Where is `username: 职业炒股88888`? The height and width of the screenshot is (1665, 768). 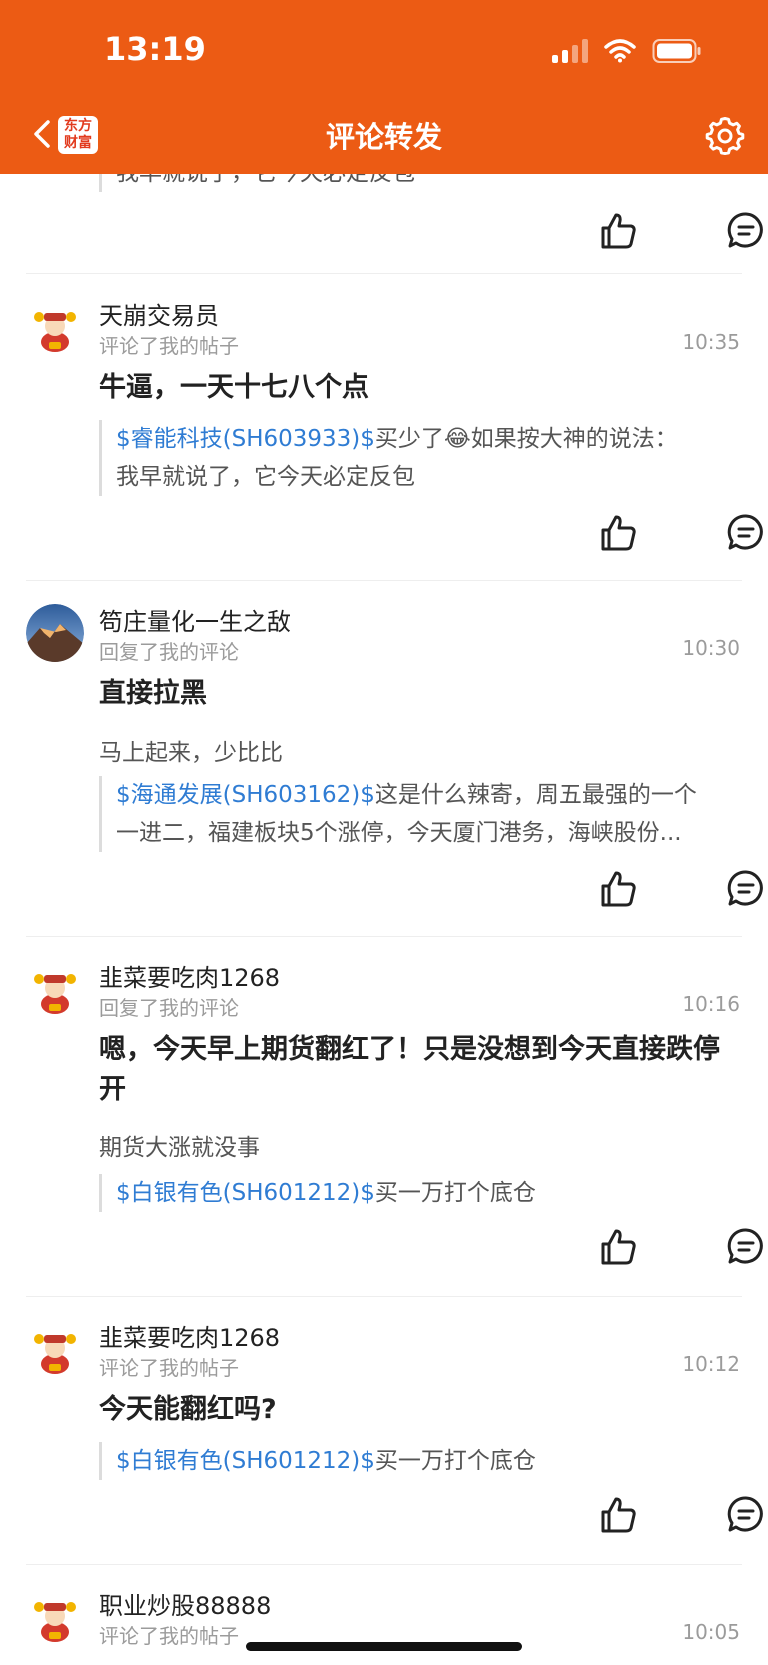
username: 职业炒股88888 is located at coordinates (185, 1603).